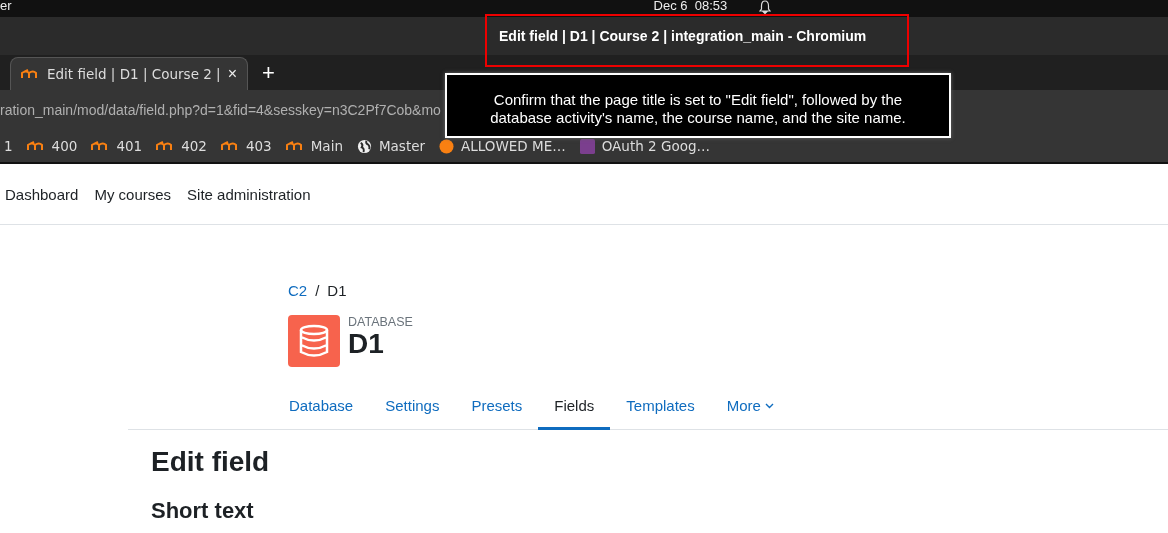  I want to click on bookmark-link: 401, so click(129, 146).